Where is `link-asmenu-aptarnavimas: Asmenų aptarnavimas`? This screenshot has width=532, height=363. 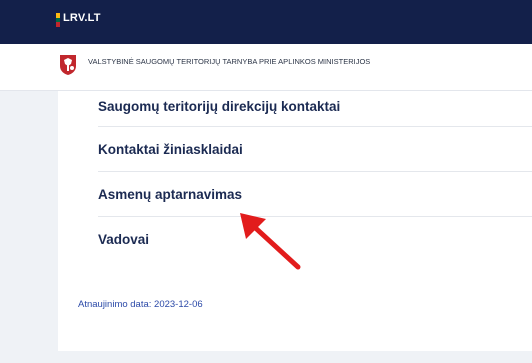
link-asmenu-aptarnavimas: Asmenų aptarnavimas is located at coordinates (170, 194).